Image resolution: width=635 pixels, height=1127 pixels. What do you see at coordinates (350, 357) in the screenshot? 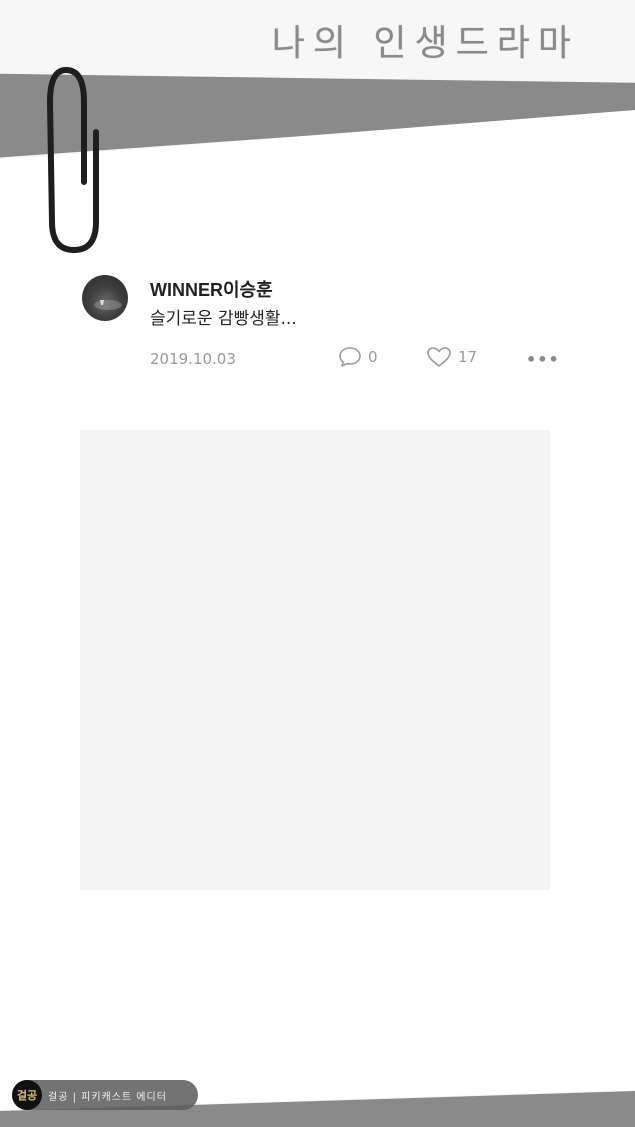
I see `comment-icon` at bounding box center [350, 357].